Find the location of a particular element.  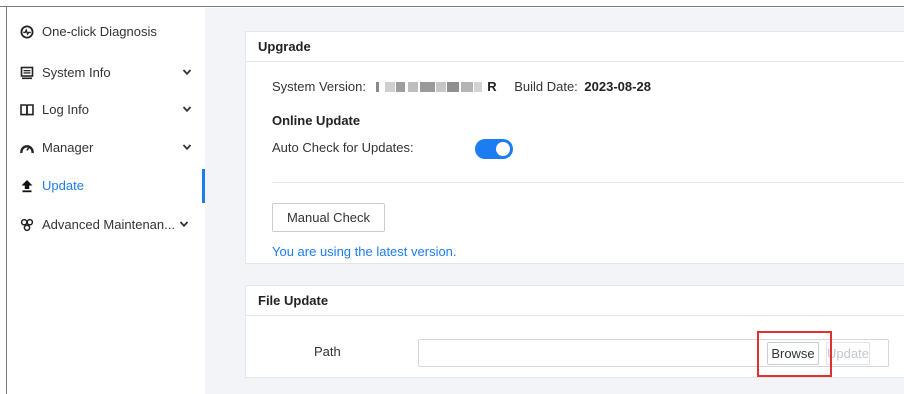

auto-check-label: Auto Check for Updates: is located at coordinates (343, 147).